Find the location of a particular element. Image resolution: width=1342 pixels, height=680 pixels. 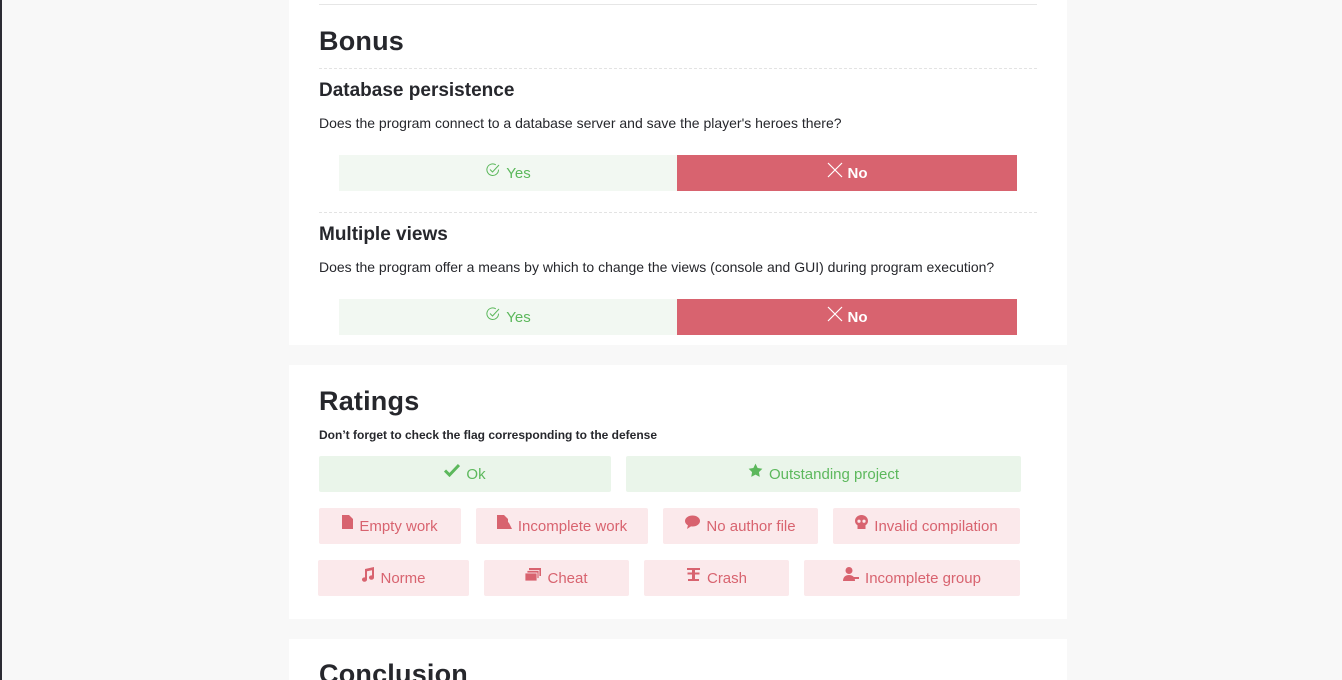

flag-norme-button: Norme is located at coordinates (393, 578).